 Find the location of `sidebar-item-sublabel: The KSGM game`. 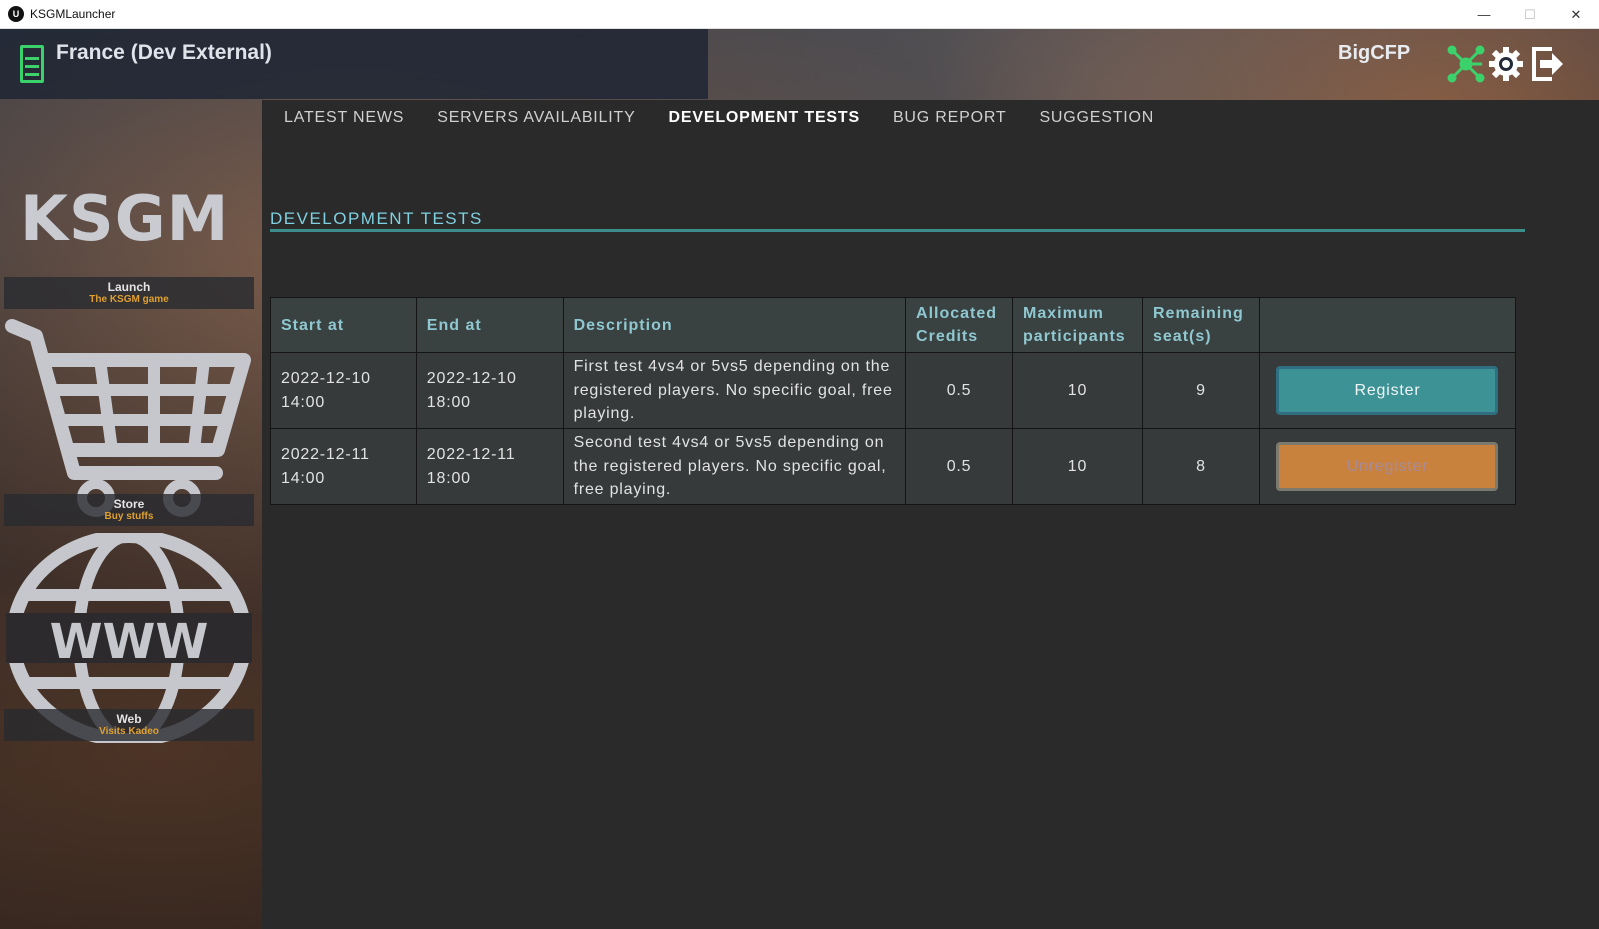

sidebar-item-sublabel: The KSGM game is located at coordinates (129, 299).